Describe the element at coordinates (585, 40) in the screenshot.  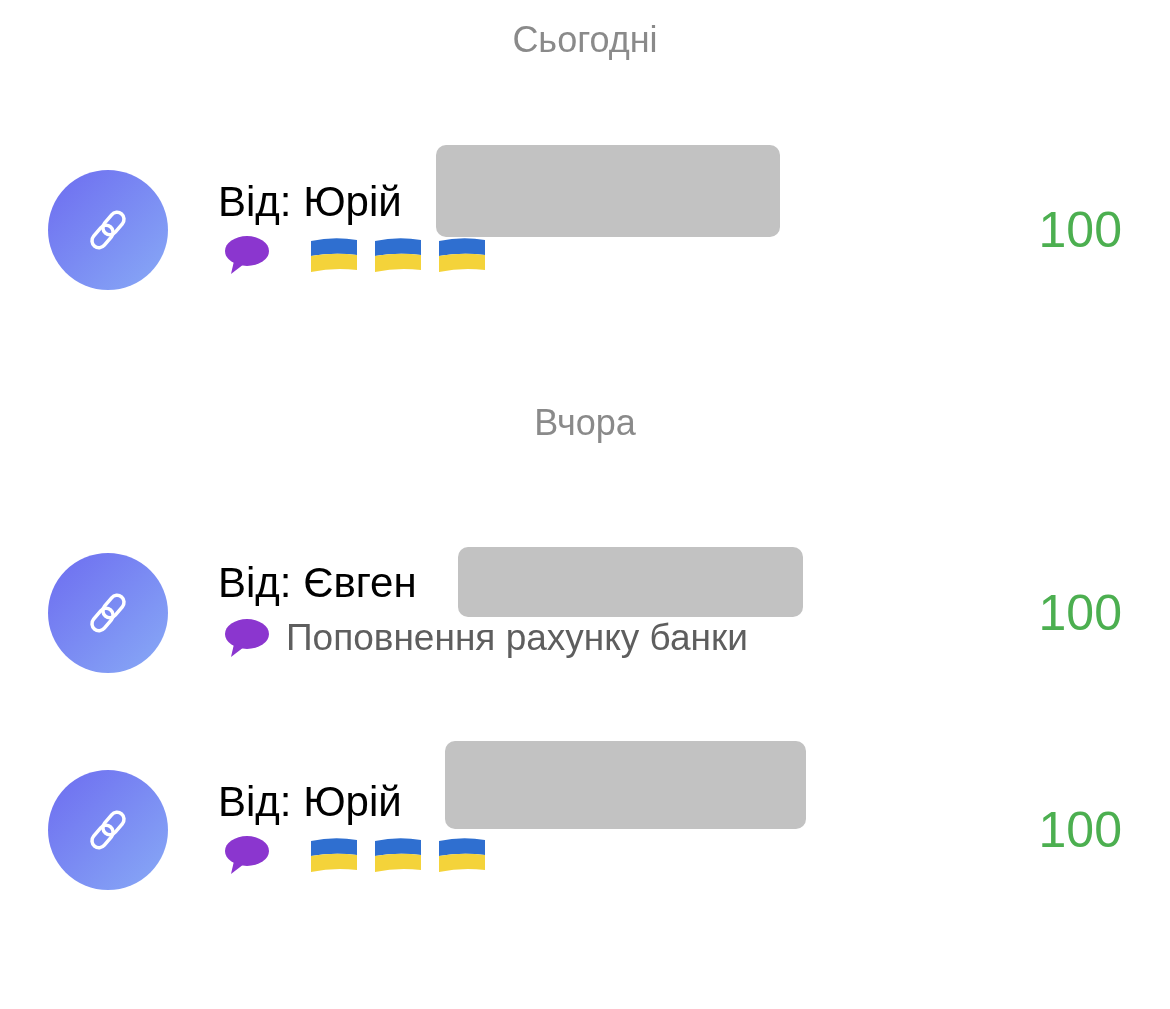
I see `section-date: Сьогодні` at that location.